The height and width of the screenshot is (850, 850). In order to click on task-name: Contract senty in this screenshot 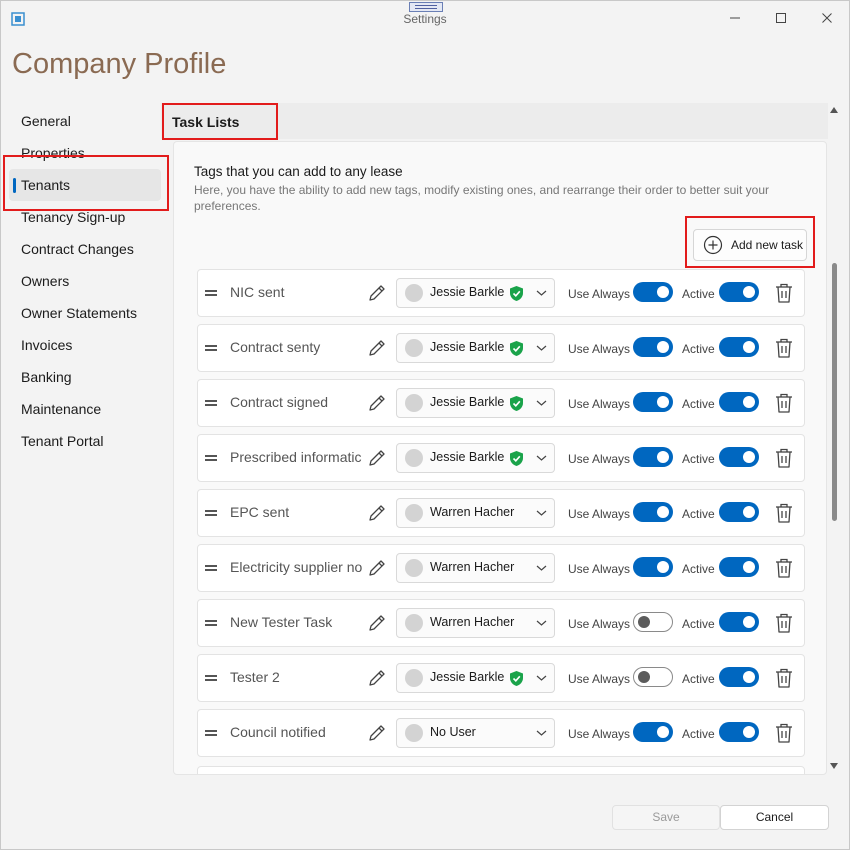, I will do `click(275, 347)`.